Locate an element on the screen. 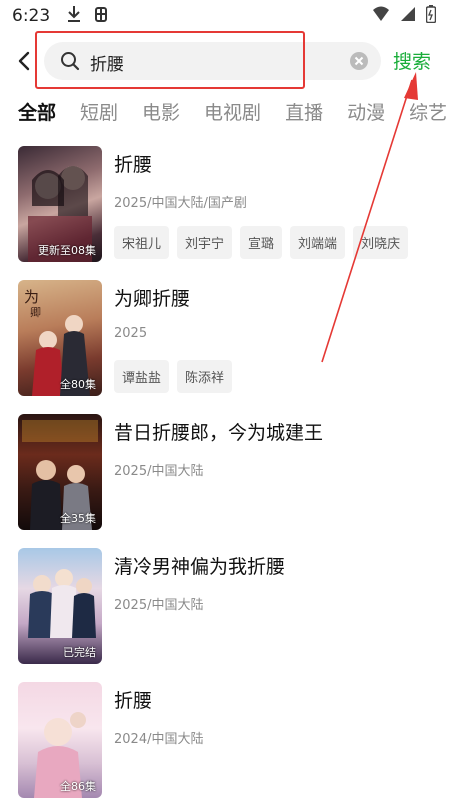 The width and height of the screenshot is (450, 800). tab-all: 全部 is located at coordinates (37, 113).